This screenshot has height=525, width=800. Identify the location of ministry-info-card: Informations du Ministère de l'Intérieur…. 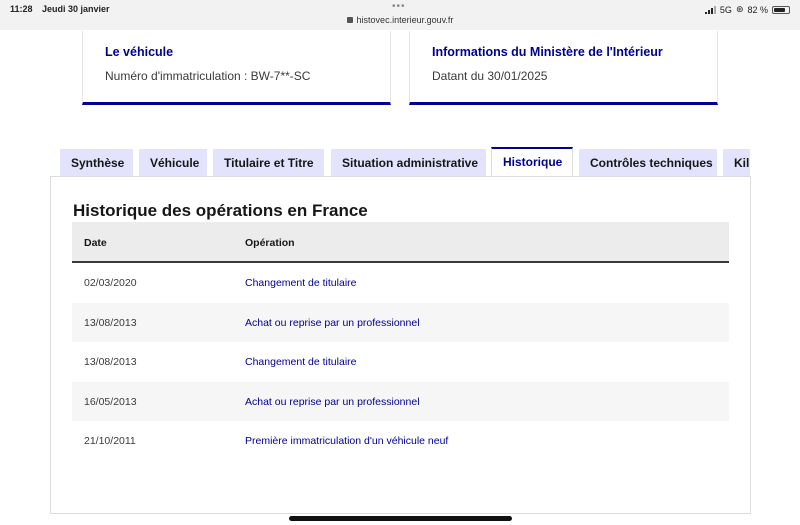
(563, 68).